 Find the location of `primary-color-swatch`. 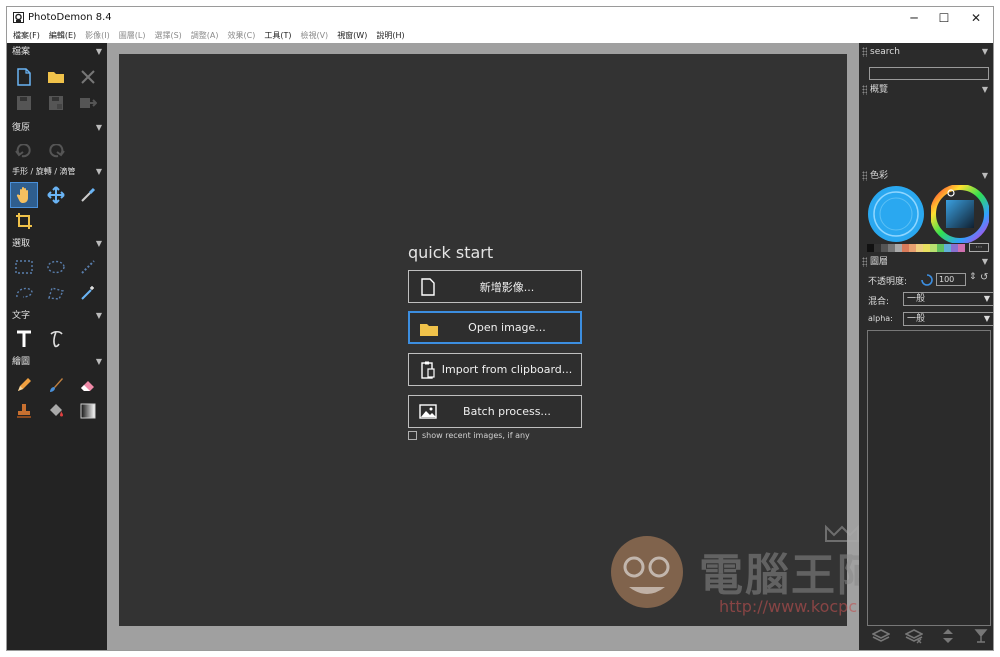

primary-color-swatch is located at coordinates (896, 214).